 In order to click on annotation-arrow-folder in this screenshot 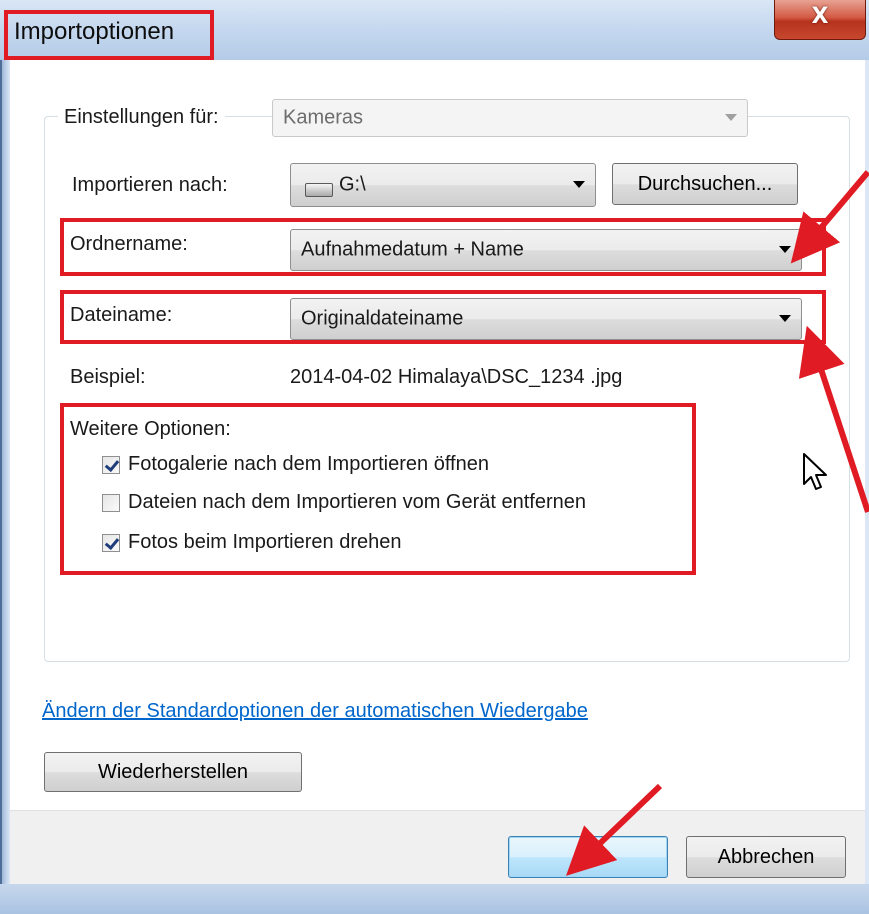, I will do `click(829, 217)`.